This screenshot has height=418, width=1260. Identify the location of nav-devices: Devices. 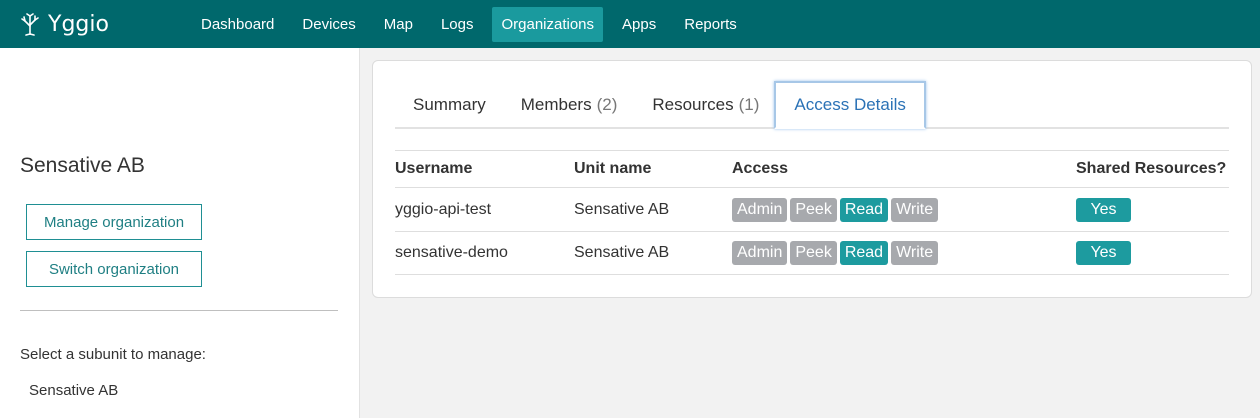
(328, 24).